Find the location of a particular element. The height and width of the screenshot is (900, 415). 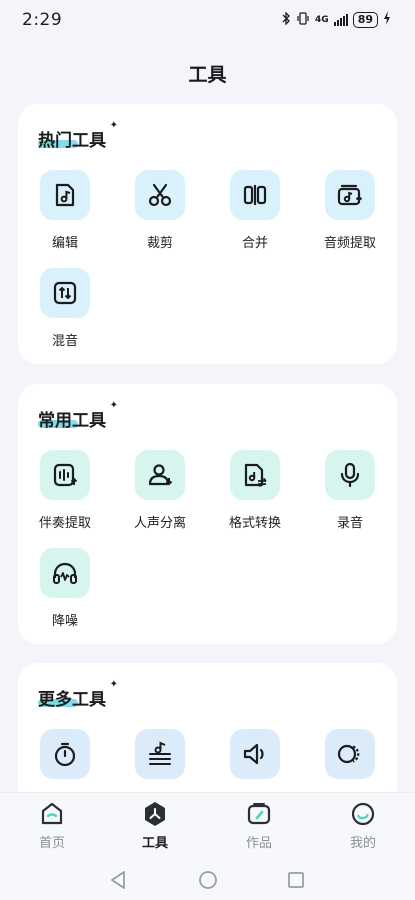

volume-icon is located at coordinates (255, 754).